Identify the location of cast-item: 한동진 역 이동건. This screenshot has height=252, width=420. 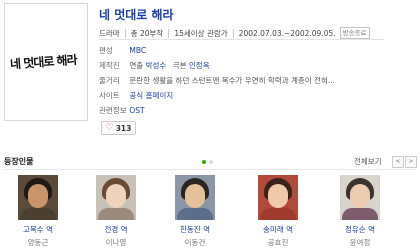
(195, 211).